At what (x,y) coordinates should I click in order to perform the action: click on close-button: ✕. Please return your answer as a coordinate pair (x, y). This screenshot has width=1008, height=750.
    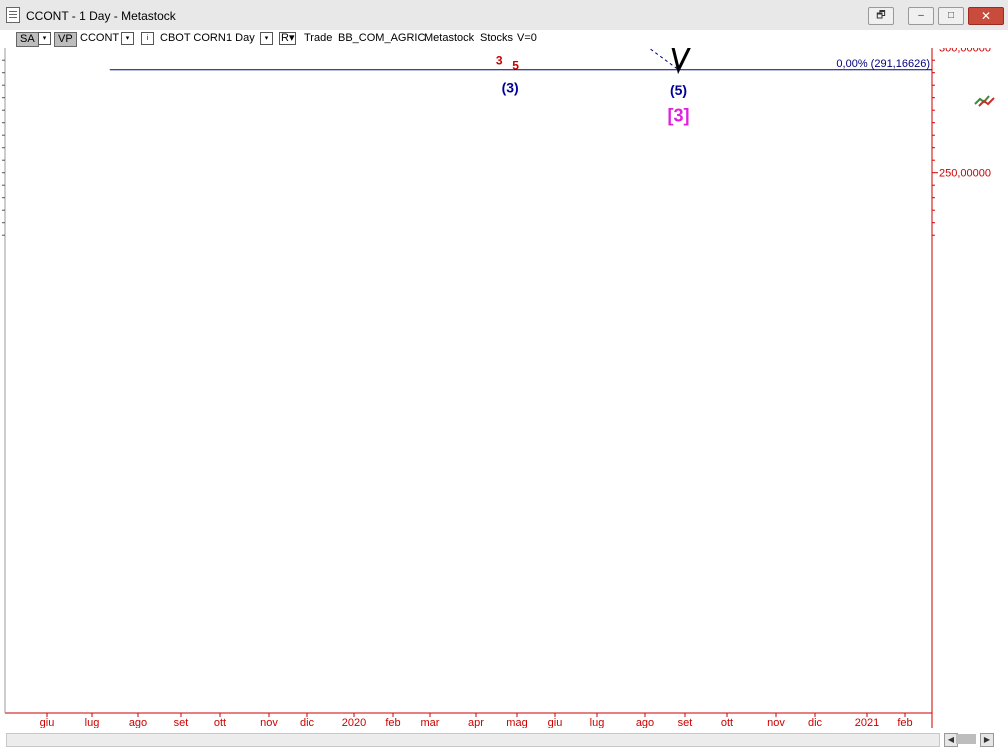
    Looking at the image, I should click on (986, 16).